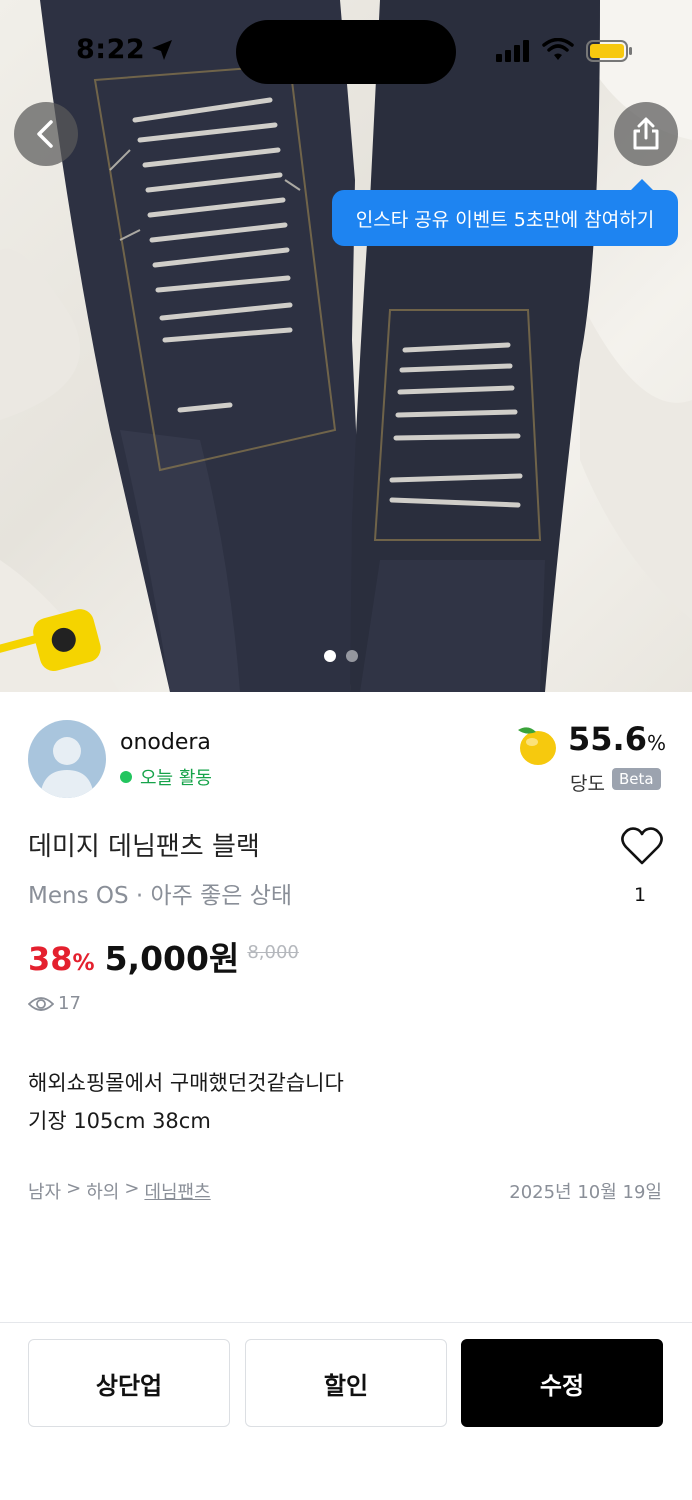 This screenshot has height=1500, width=692. Describe the element at coordinates (176, 778) in the screenshot. I see `activity-text: 오늘 활동` at that location.